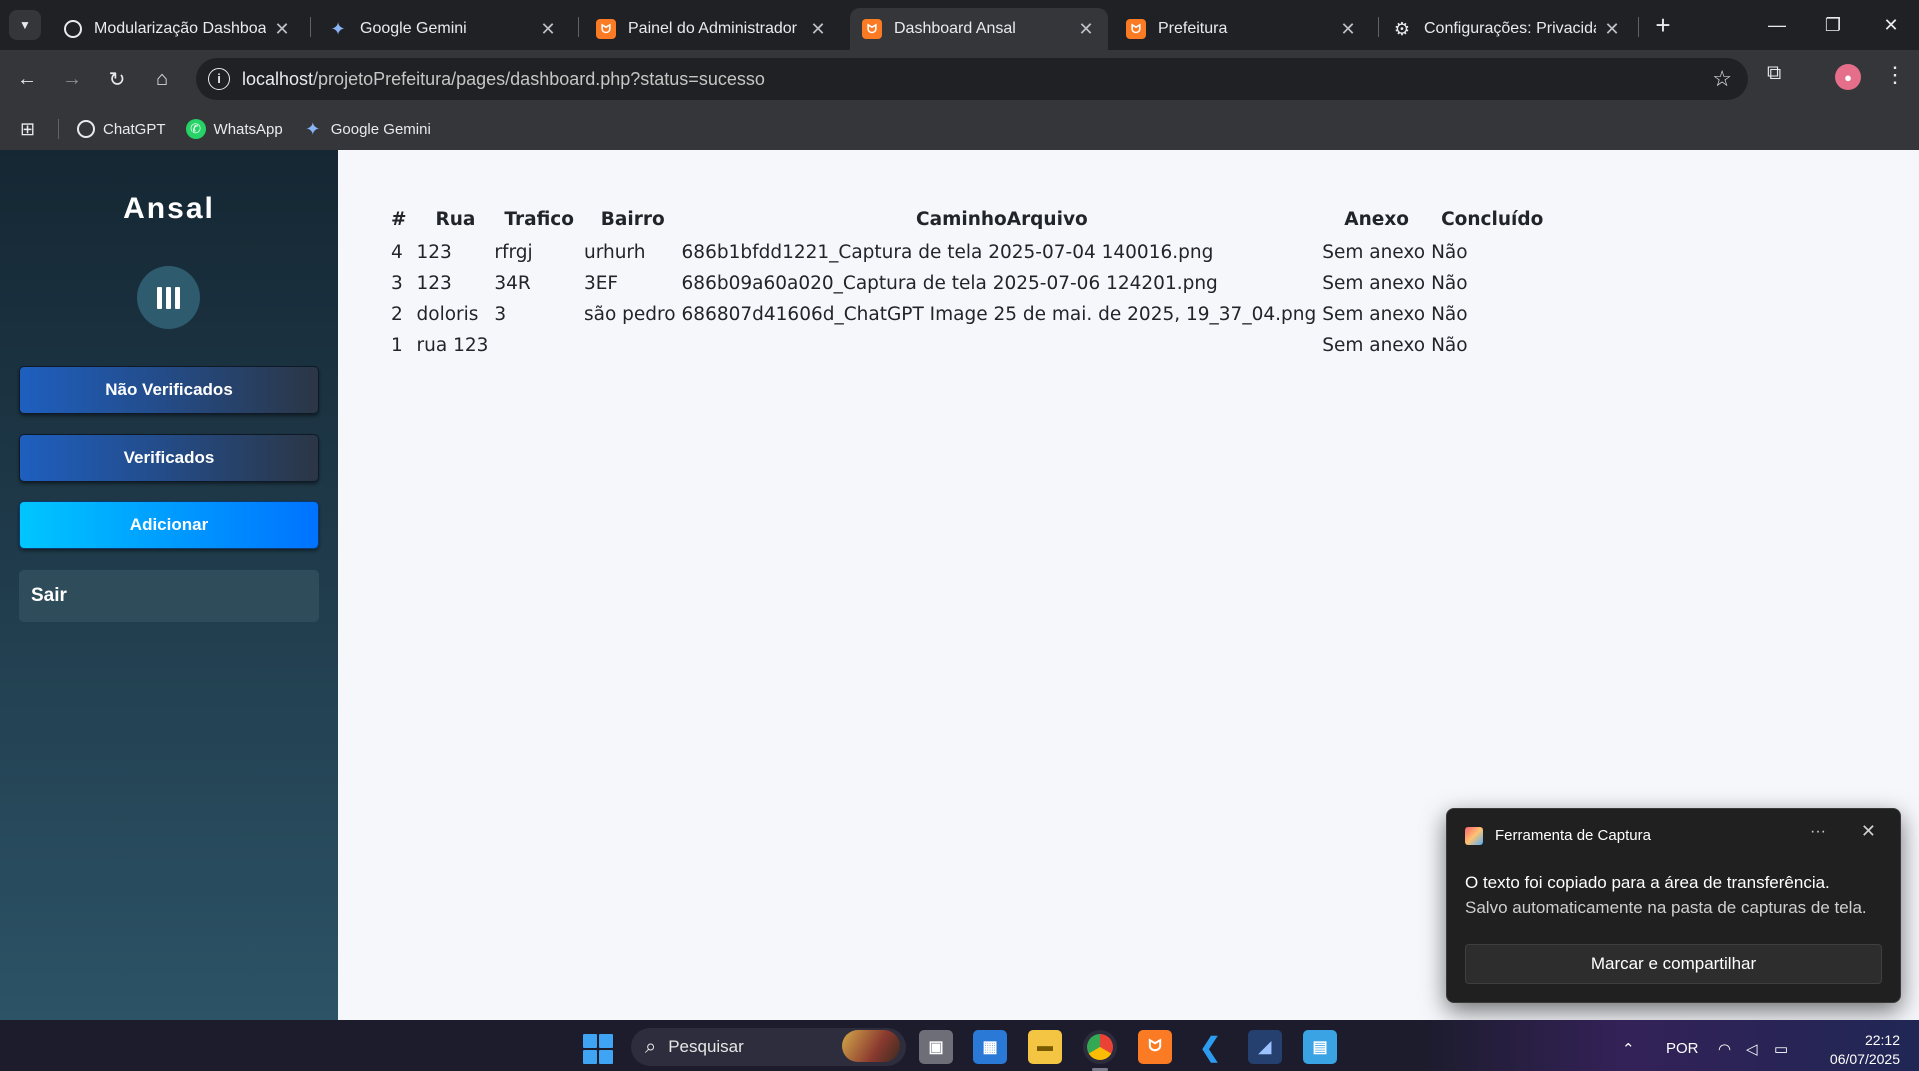 This screenshot has width=1919, height=1071. Describe the element at coordinates (1682, 1048) in the screenshot. I see `language-indicator: POR` at that location.